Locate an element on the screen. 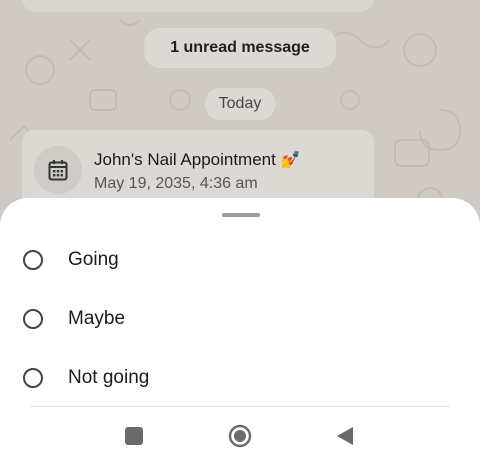 This screenshot has height=464, width=480. event-datetime: May 19, 2035, 4:36 am is located at coordinates (176, 183).